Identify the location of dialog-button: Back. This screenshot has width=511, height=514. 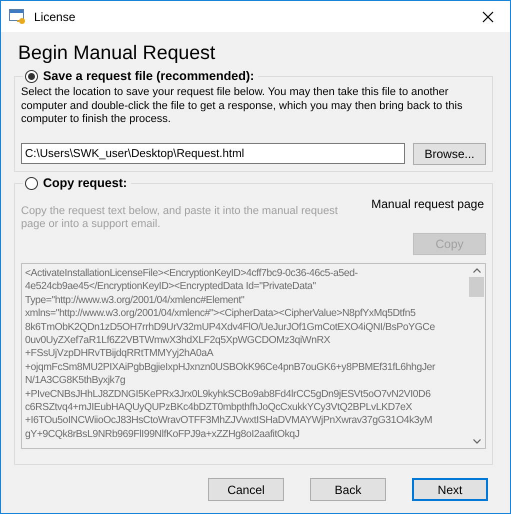
(348, 489).